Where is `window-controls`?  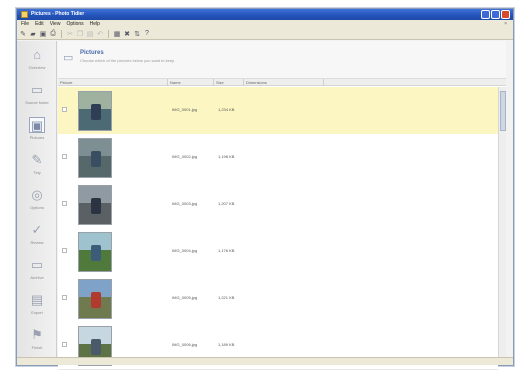
window-controls is located at coordinates (495, 14).